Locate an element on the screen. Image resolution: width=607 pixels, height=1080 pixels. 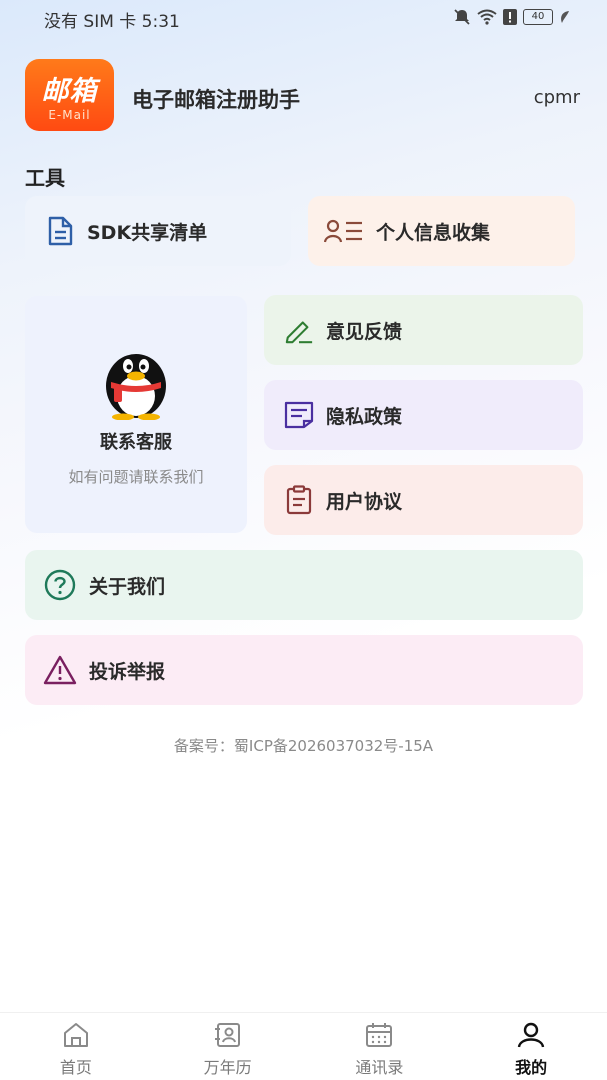
edit-pencil-icon is located at coordinates (299, 330).